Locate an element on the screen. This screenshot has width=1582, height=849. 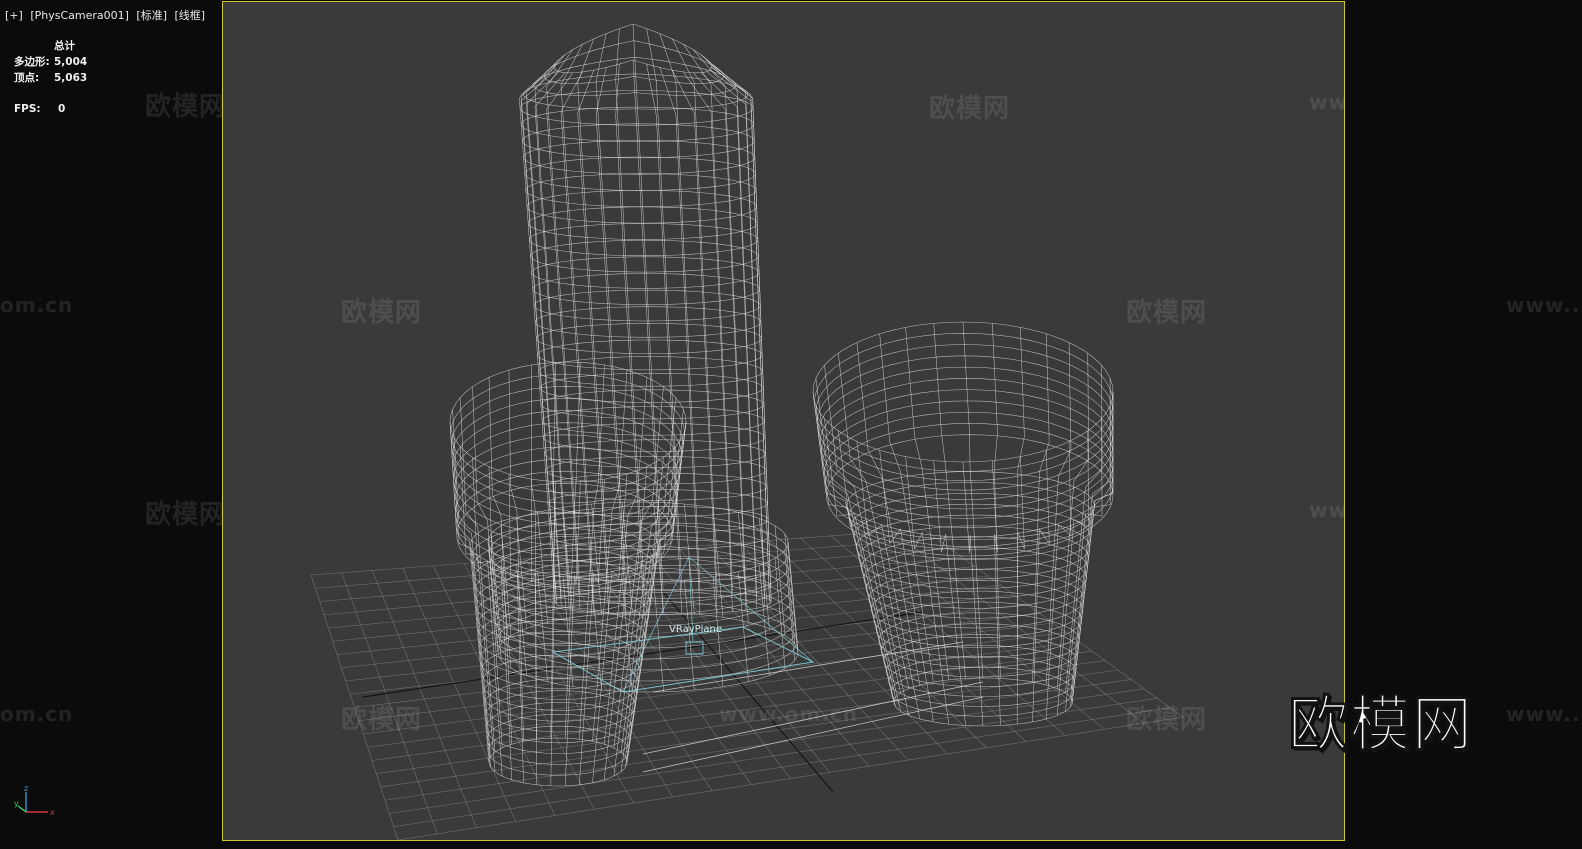
watermark-logo: 欧模网 is located at coordinates (1381, 725).